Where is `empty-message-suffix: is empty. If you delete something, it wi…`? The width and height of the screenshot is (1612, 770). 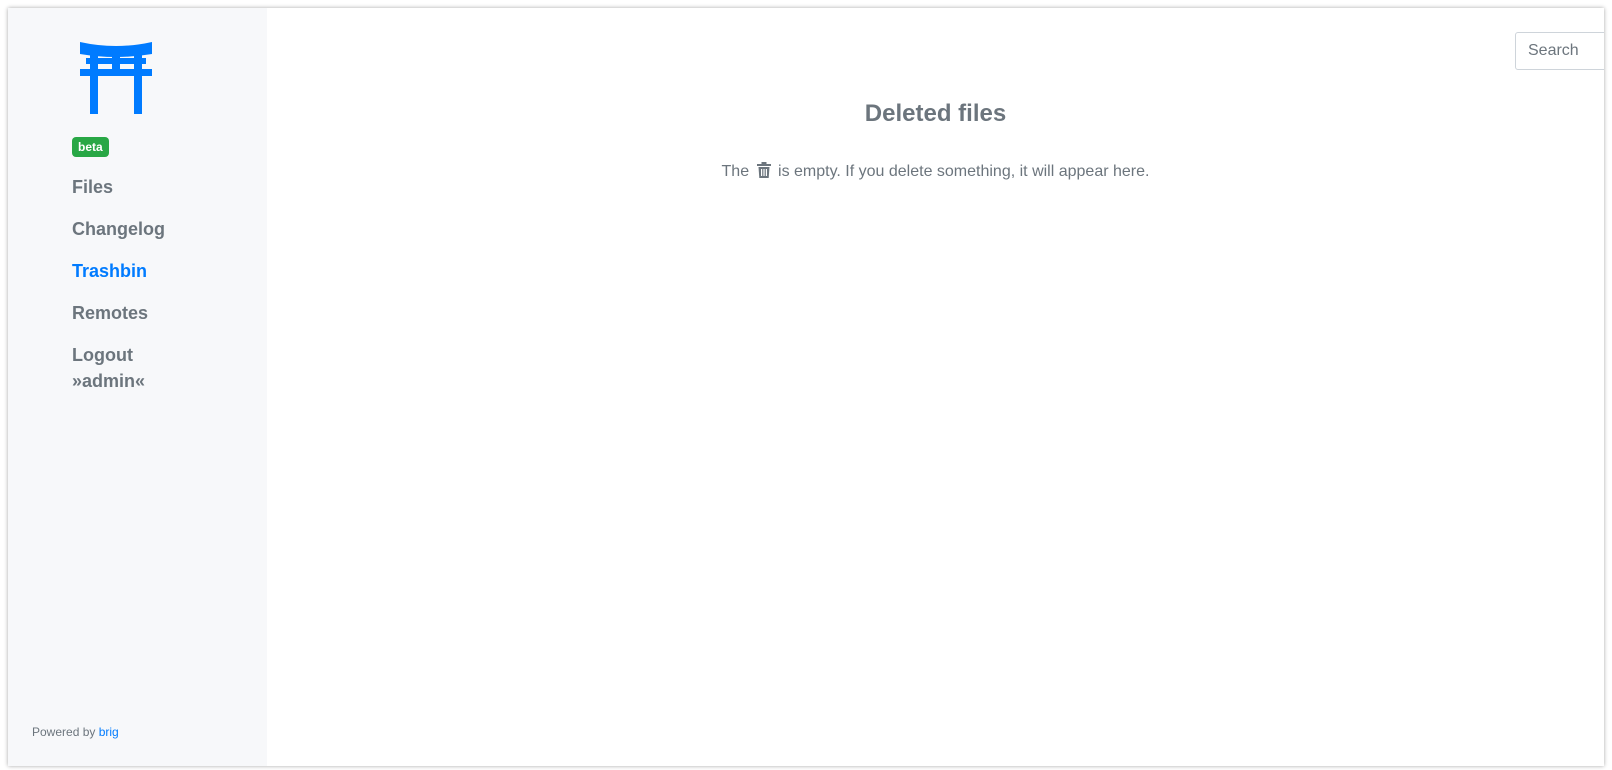 empty-message-suffix: is empty. If you delete something, it wi… is located at coordinates (964, 171).